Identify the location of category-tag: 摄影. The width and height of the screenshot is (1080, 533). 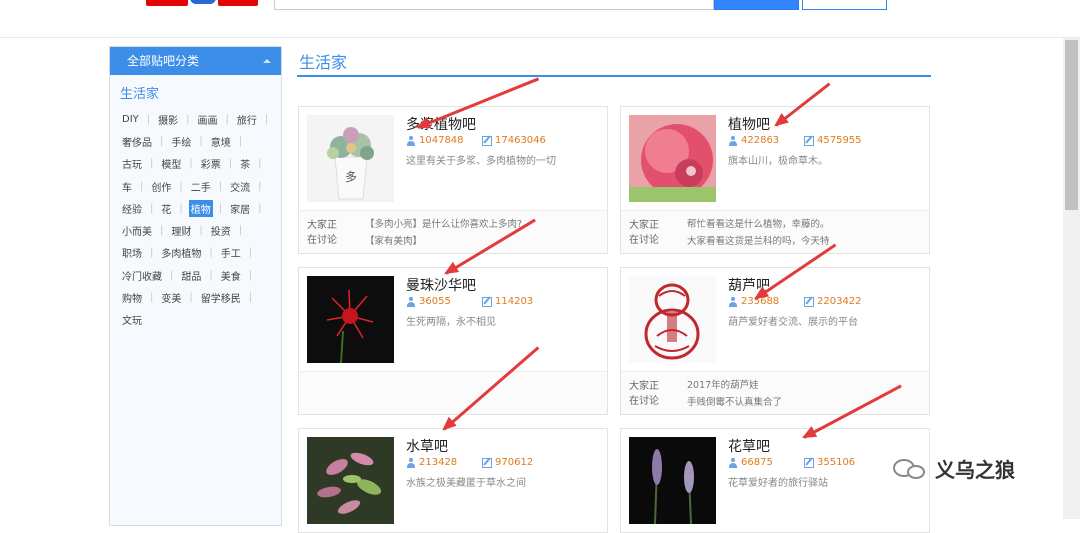
(168, 119).